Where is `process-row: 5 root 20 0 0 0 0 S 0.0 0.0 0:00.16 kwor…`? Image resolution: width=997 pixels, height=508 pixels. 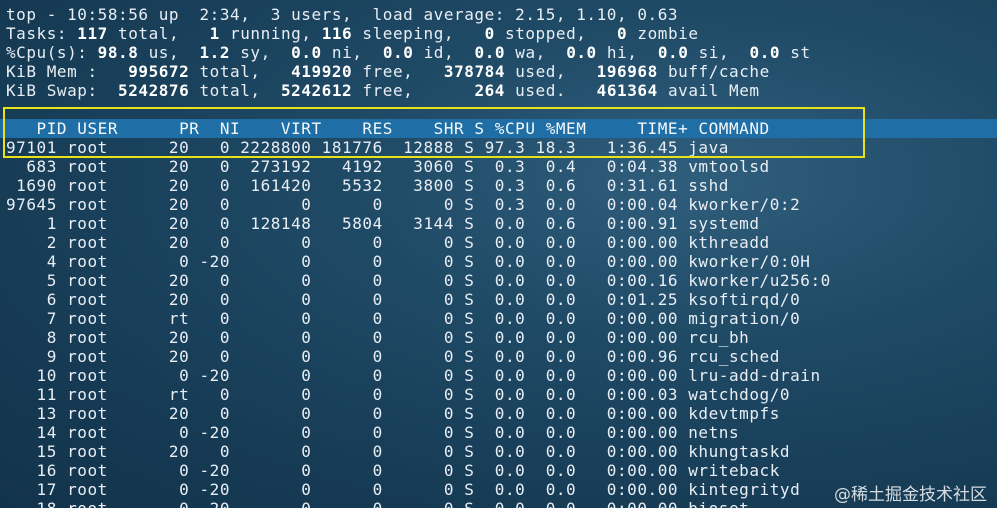
process-row: 5 root 20 0 0 0 0 S 0.0 0.0 0:00.16 kwor… is located at coordinates (418, 280).